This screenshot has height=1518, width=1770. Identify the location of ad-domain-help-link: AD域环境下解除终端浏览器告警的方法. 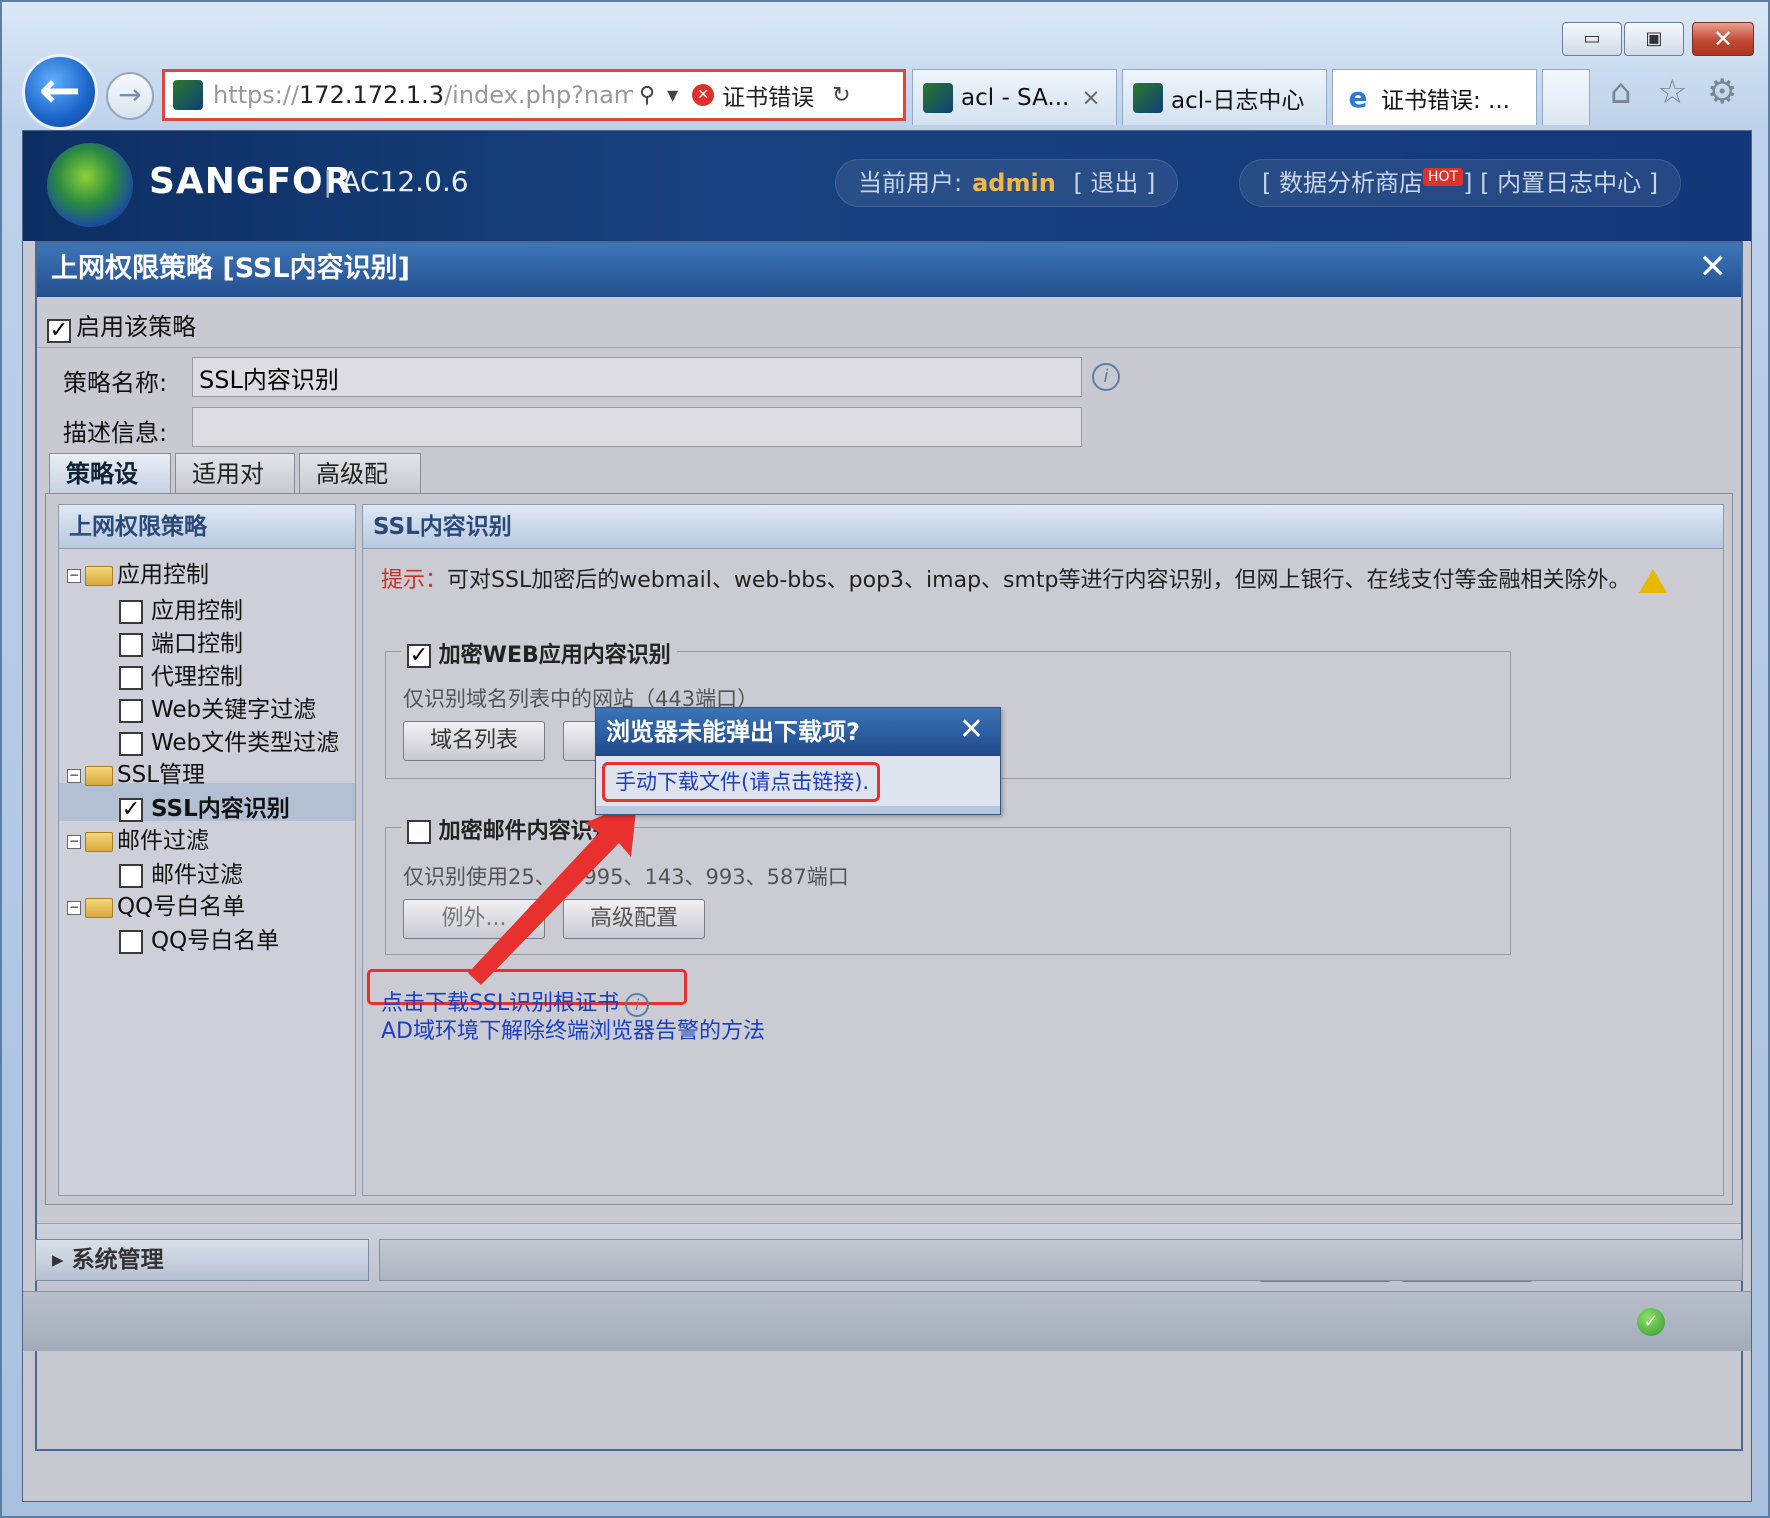
(573, 1029).